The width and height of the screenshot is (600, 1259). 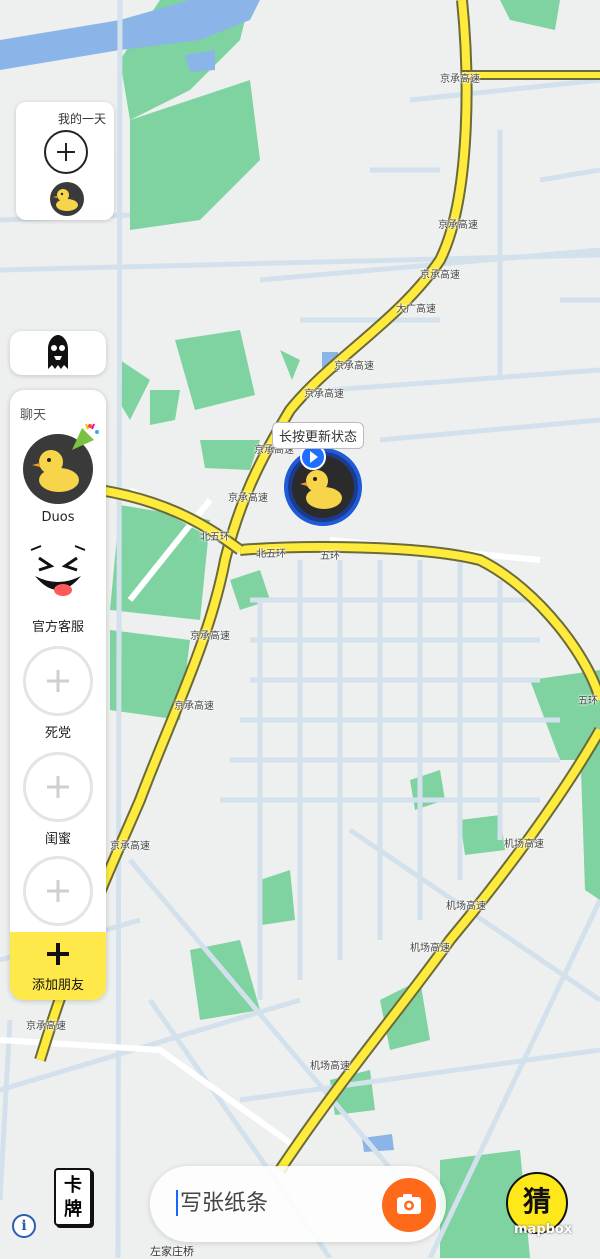 What do you see at coordinates (57, 733) in the screenshot?
I see `contact-label: 死党` at bounding box center [57, 733].